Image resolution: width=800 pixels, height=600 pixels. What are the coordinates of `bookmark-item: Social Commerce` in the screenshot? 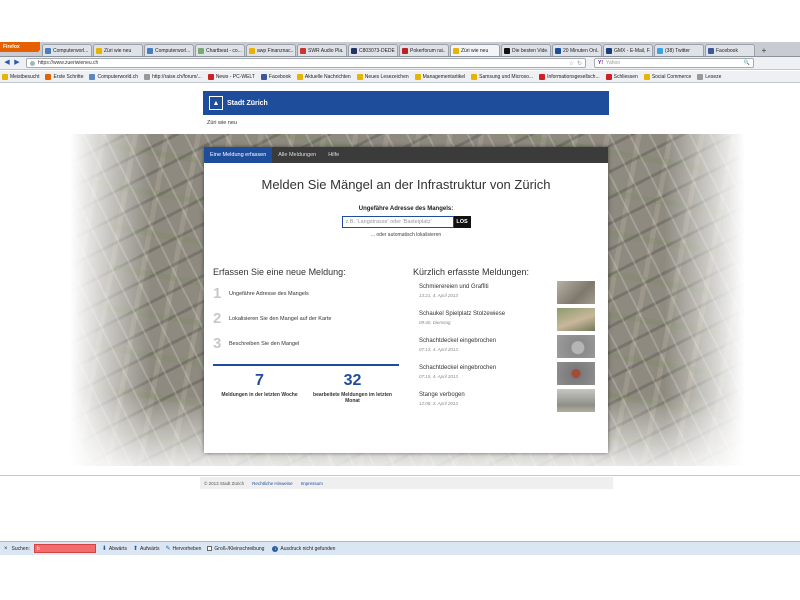 It's located at (667, 76).